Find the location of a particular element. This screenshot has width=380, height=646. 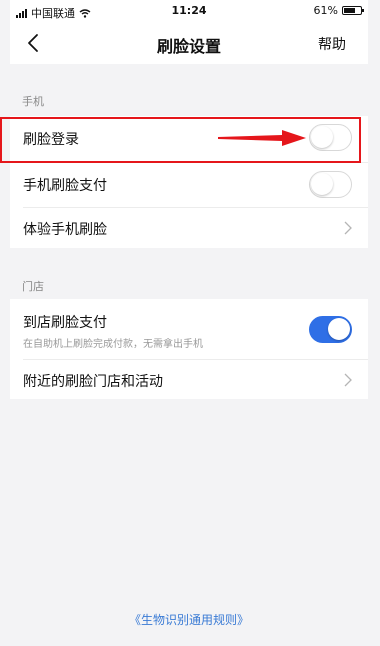

section-header-store: 门店 is located at coordinates (33, 286).